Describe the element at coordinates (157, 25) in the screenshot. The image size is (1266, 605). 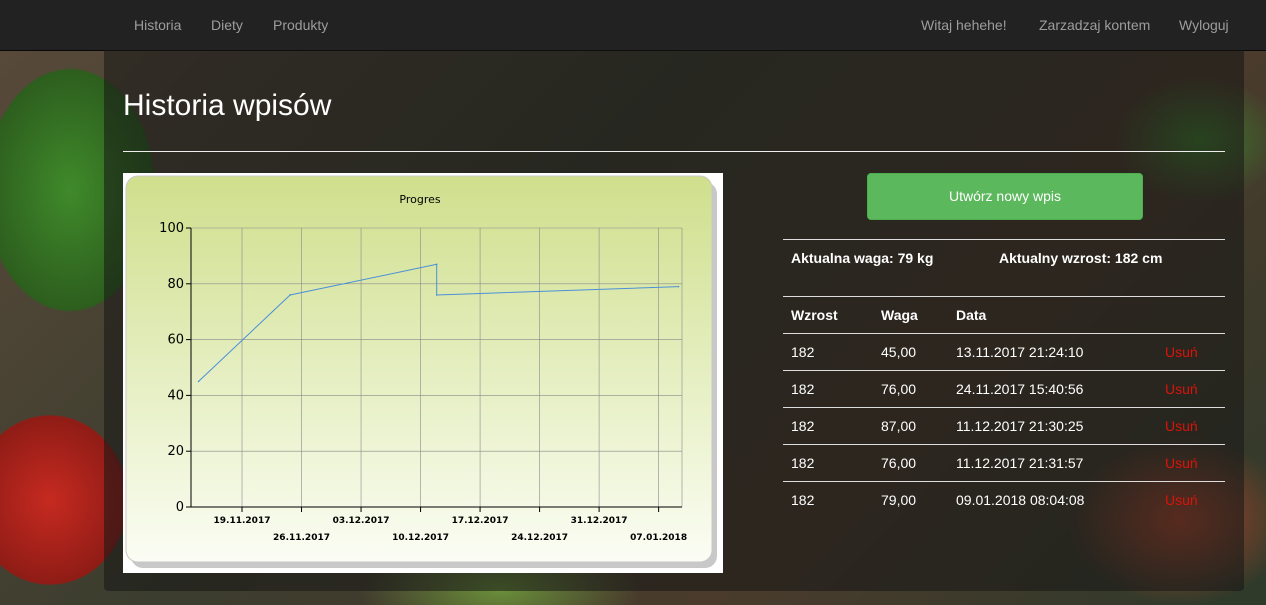
I see `nav-link-history: Historia` at that location.